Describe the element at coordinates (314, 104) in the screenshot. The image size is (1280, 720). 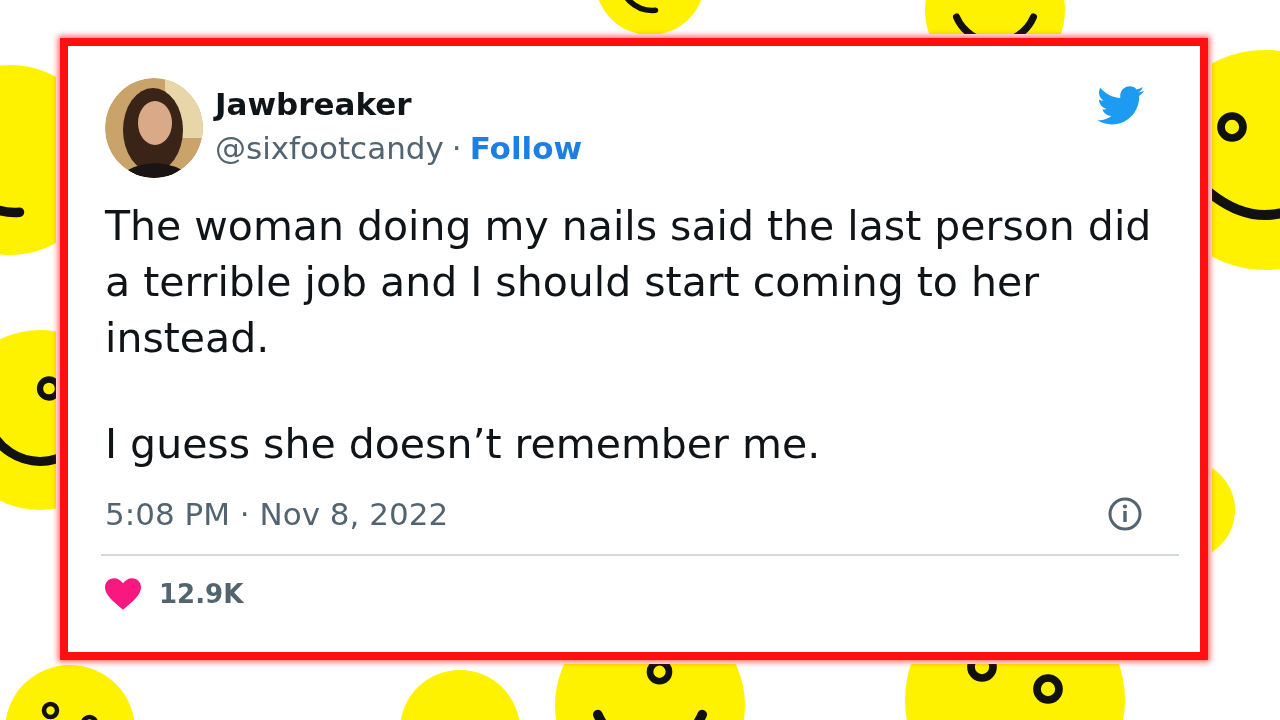
I see `author-name: Jawbreaker` at that location.